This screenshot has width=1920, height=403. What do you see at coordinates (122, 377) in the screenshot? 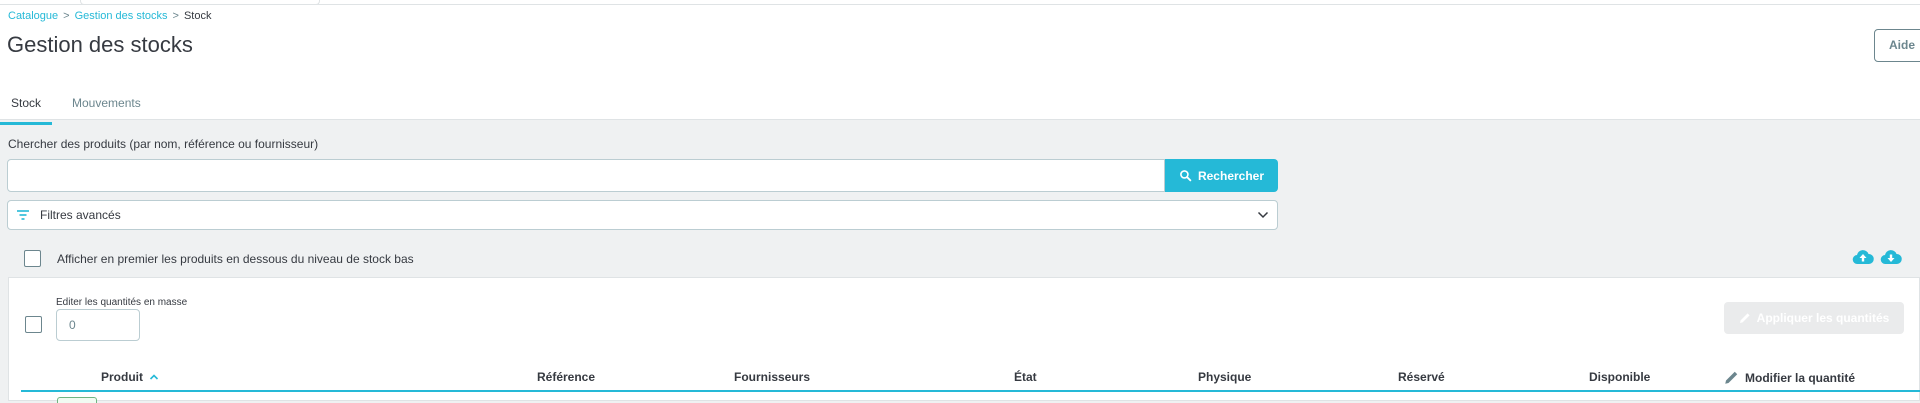
I see `column-header-label: Produit` at bounding box center [122, 377].